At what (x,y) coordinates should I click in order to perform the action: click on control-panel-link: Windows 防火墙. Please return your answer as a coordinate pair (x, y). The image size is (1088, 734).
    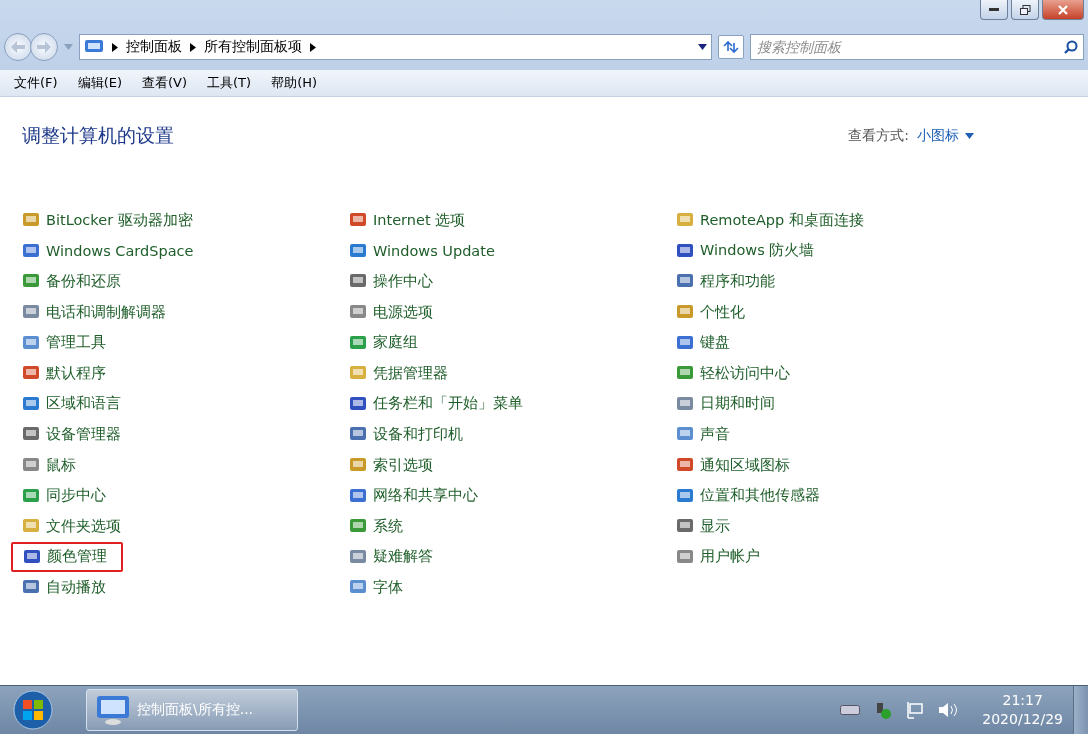
    Looking at the image, I should click on (748, 251).